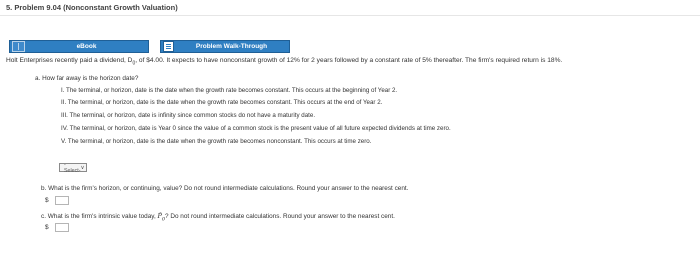  Describe the element at coordinates (86, 46) in the screenshot. I see `ebook-label: eBook` at that location.